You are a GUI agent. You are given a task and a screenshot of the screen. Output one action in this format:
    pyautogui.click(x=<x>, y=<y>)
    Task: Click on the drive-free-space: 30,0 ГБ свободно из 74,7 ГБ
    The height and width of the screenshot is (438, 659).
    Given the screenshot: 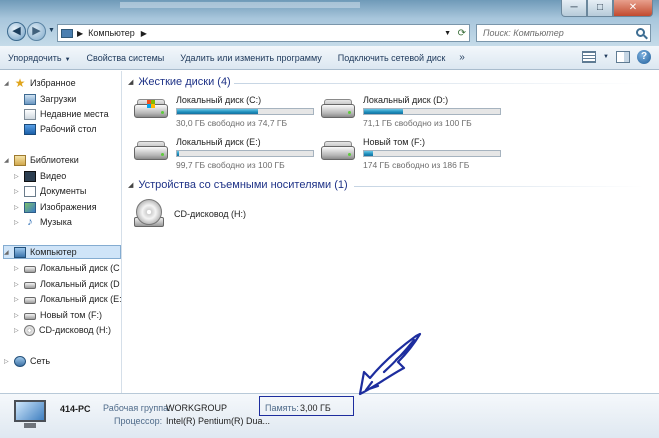 What is the action you would take?
    pyautogui.click(x=232, y=123)
    